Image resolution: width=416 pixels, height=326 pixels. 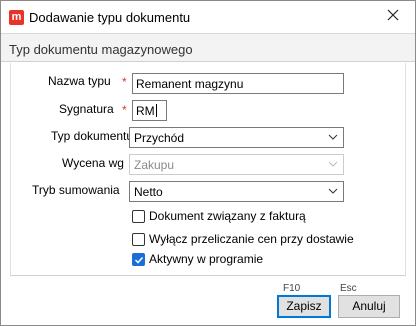 I want to click on typ-dokumentu-label: Typ dokumentu, so click(x=92, y=136).